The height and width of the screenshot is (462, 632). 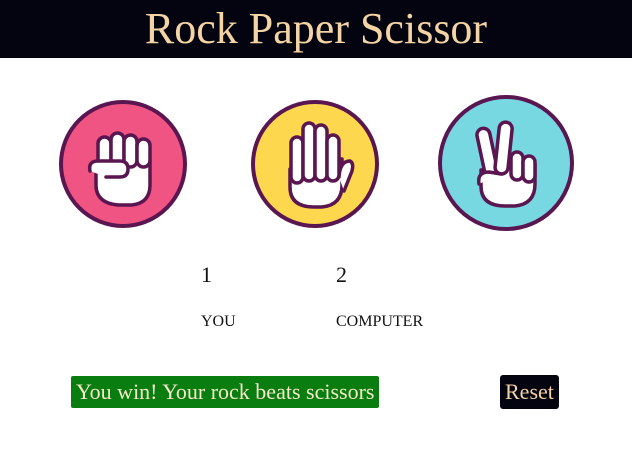 I want to click on user-label: YOU, so click(x=218, y=321).